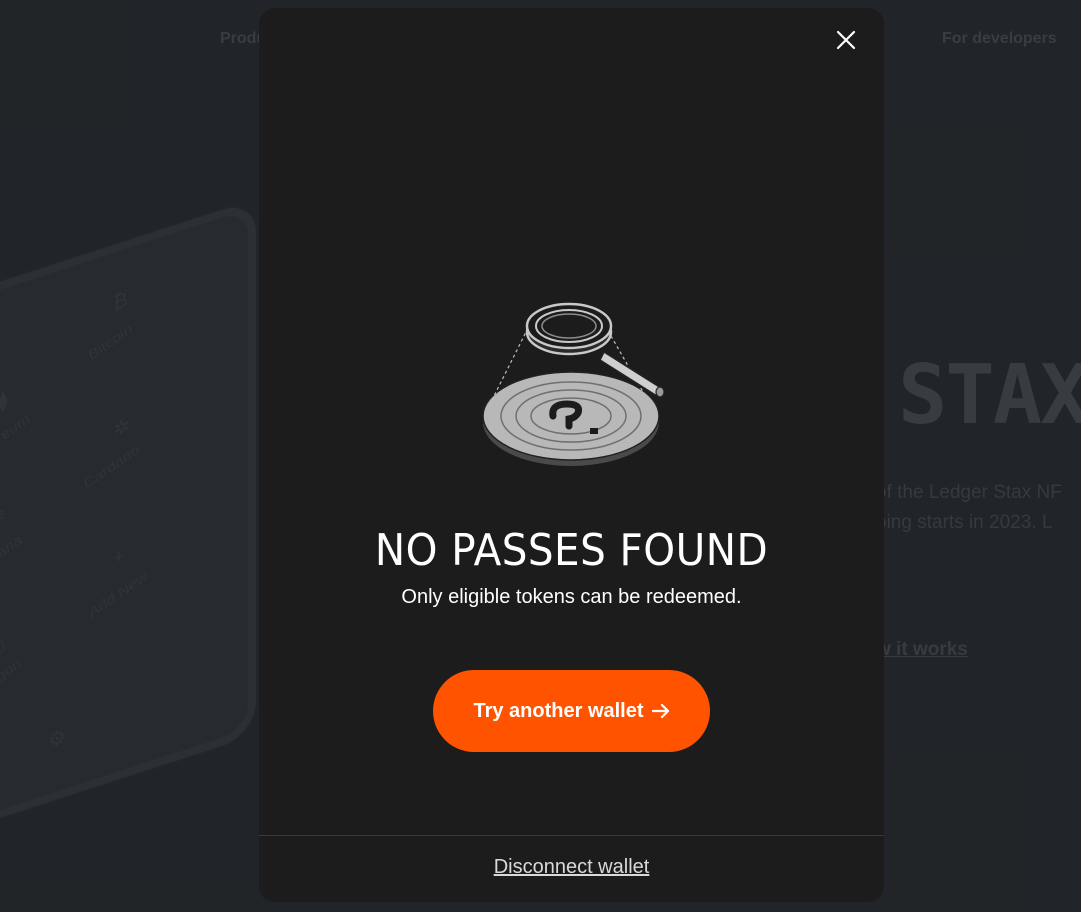 This screenshot has height=912, width=1081. What do you see at coordinates (571, 835) in the screenshot?
I see `footer-divider` at bounding box center [571, 835].